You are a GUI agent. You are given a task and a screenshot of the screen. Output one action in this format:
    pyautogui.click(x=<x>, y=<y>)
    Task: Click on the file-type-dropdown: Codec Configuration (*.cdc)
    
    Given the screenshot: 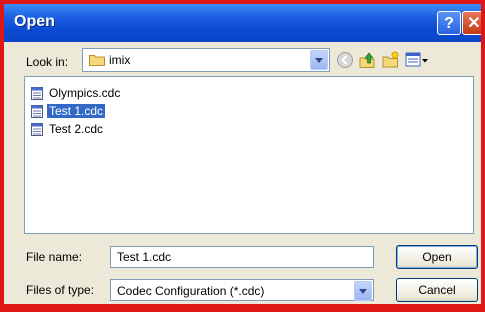 What is the action you would take?
    pyautogui.click(x=242, y=290)
    